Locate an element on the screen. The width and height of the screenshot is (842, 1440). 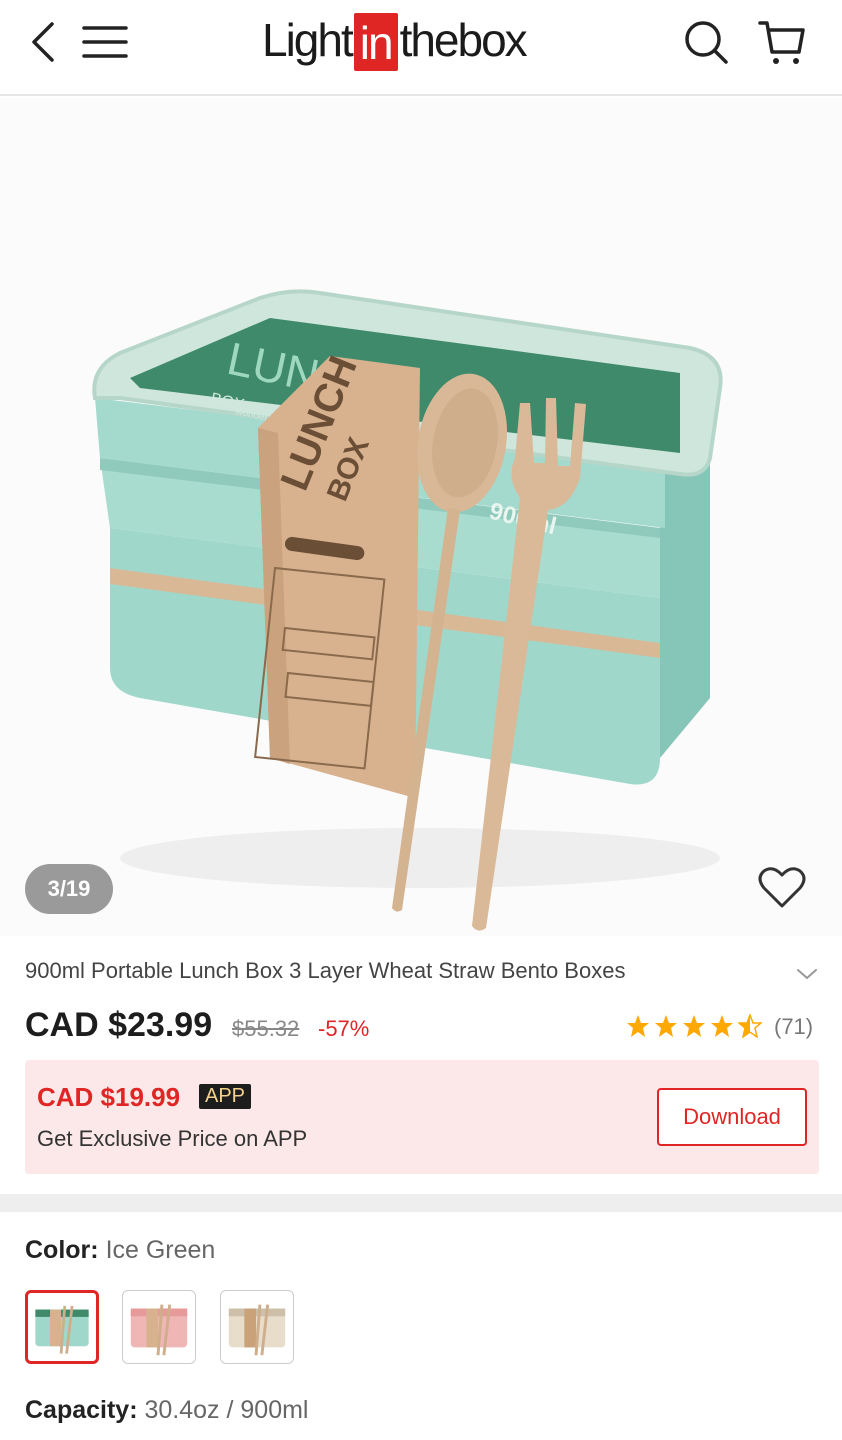
original-price: $55.32 is located at coordinates (266, 1028).